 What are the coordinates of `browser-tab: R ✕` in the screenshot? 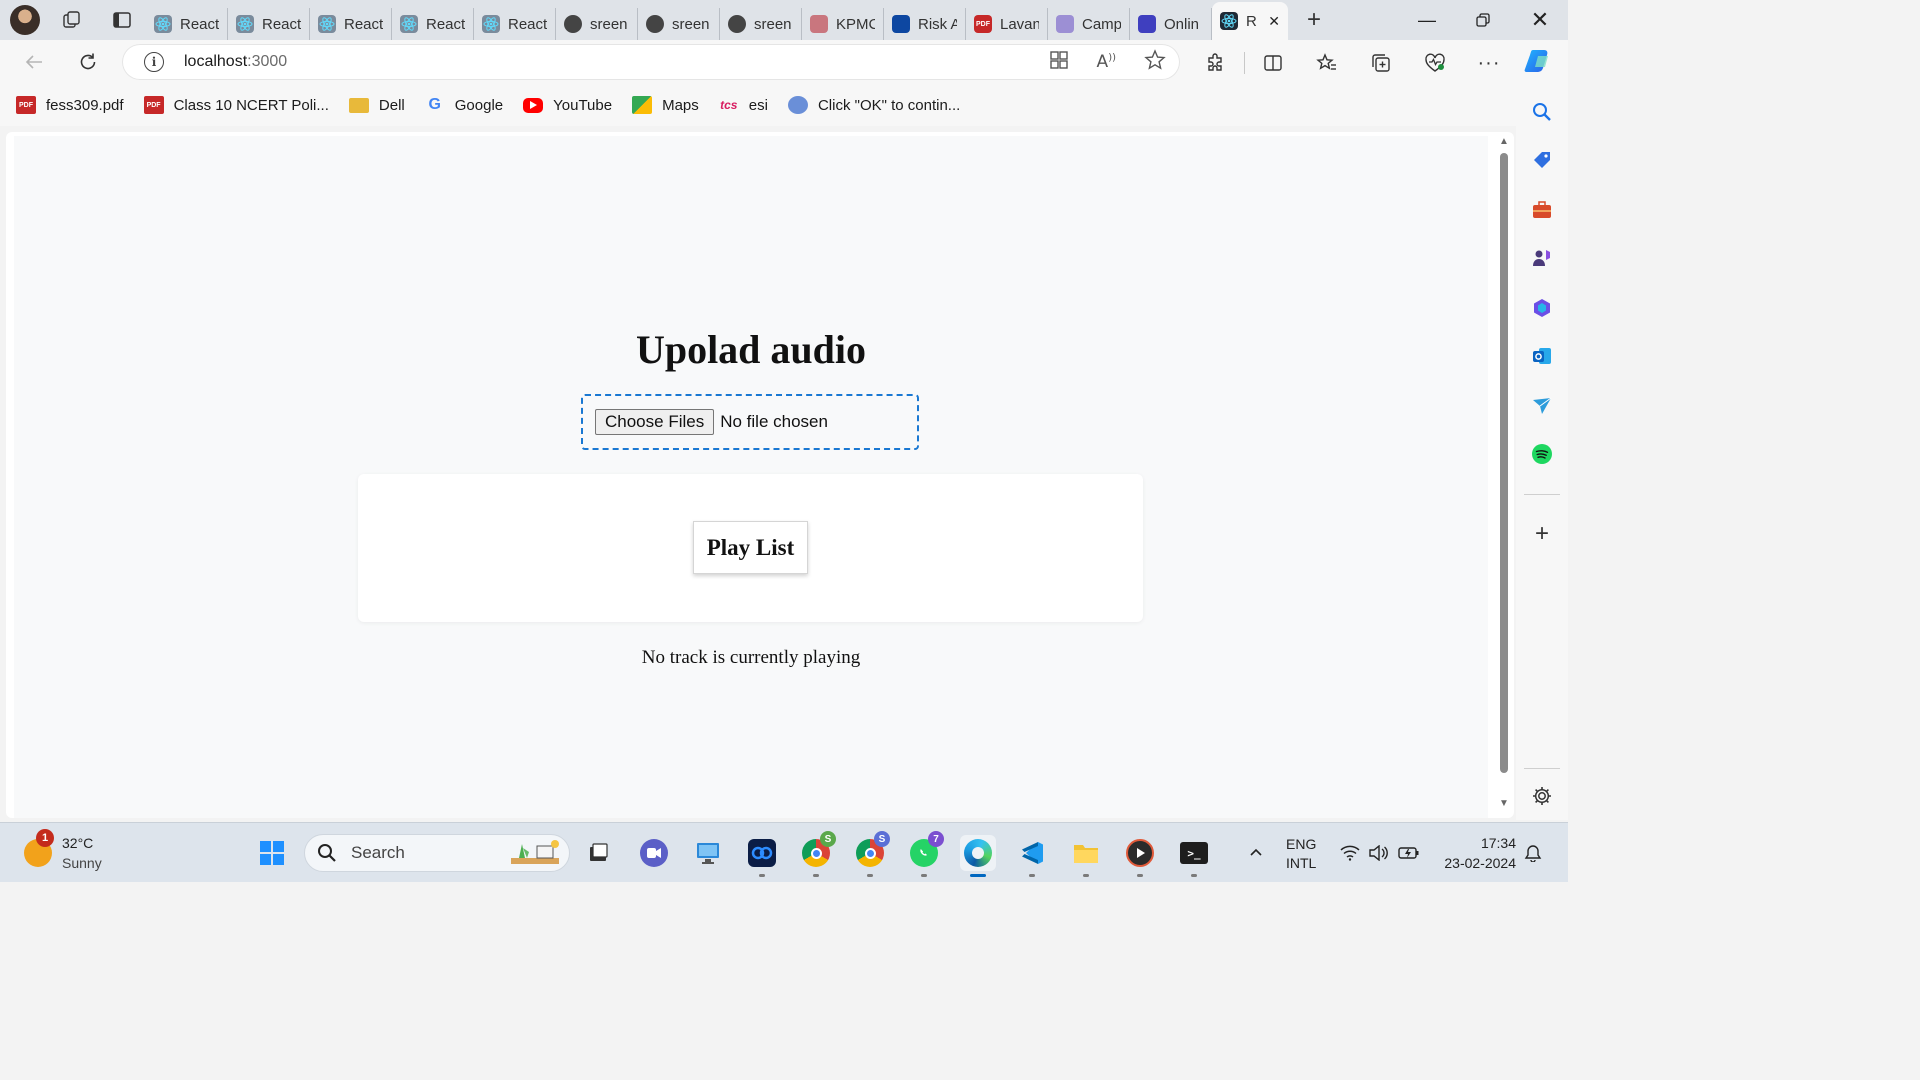 It's located at (1250, 21).